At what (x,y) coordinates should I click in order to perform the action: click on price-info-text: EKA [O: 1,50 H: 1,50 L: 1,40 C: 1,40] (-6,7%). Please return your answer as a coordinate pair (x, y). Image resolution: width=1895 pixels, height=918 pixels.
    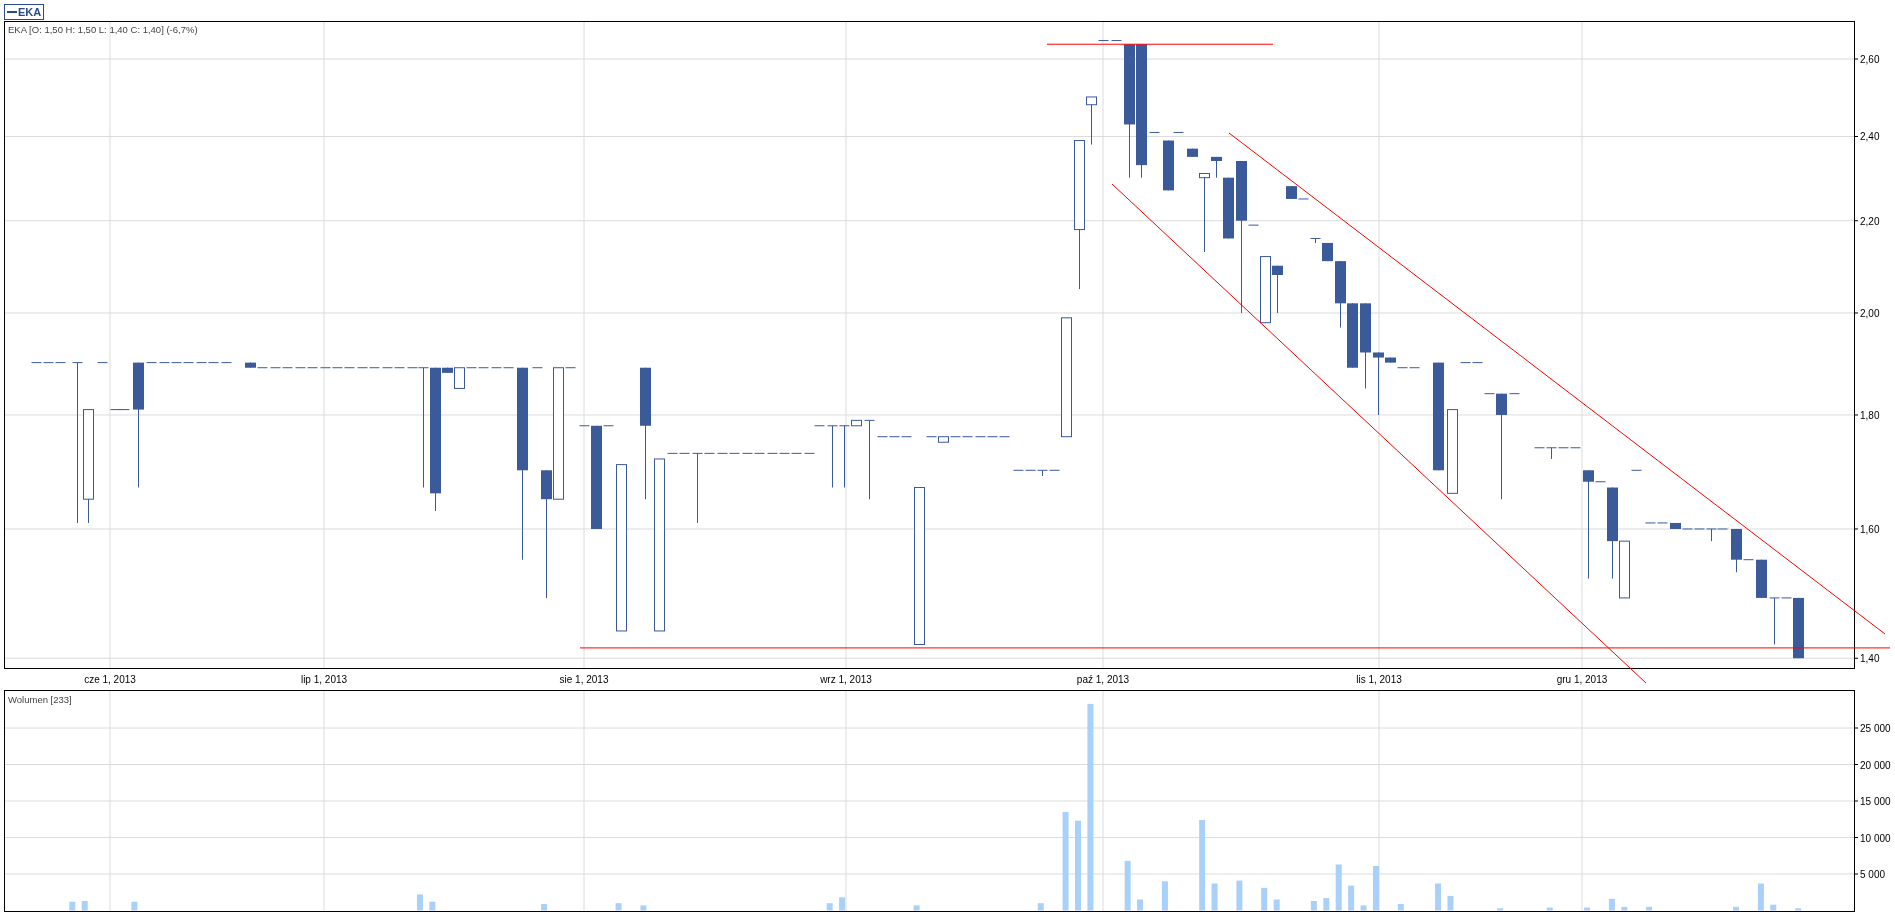
    Looking at the image, I should click on (103, 29).